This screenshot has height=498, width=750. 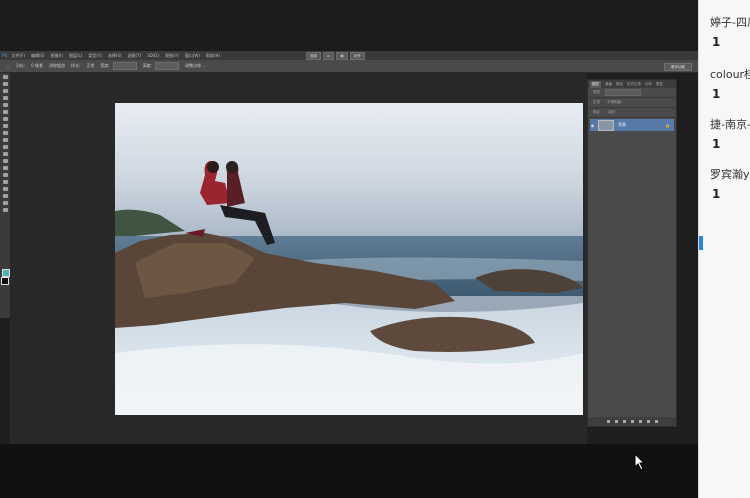 I want to click on adjustment-icon, so click(x=632, y=421).